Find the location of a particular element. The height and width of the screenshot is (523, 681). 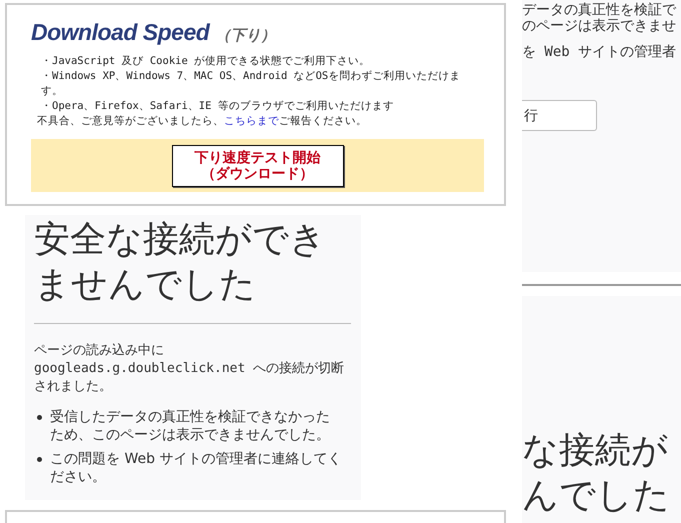

retry-button: 行 is located at coordinates (559, 115).